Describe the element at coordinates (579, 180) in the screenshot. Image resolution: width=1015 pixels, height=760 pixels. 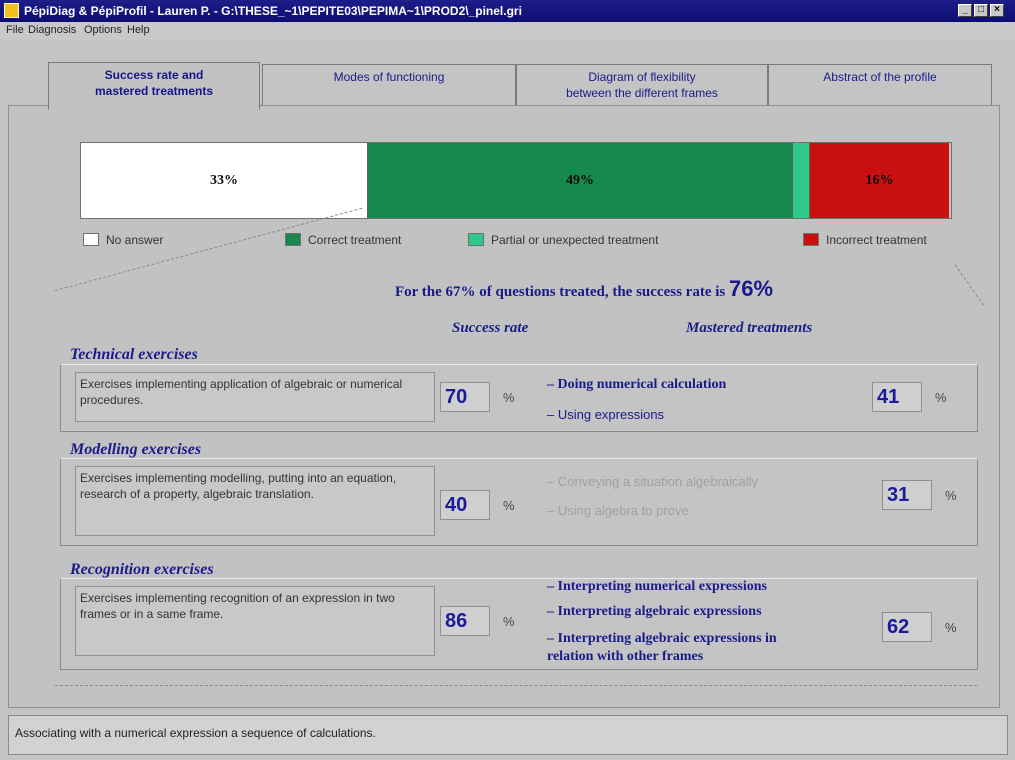
I see `bar-segment-correct: 49%` at that location.